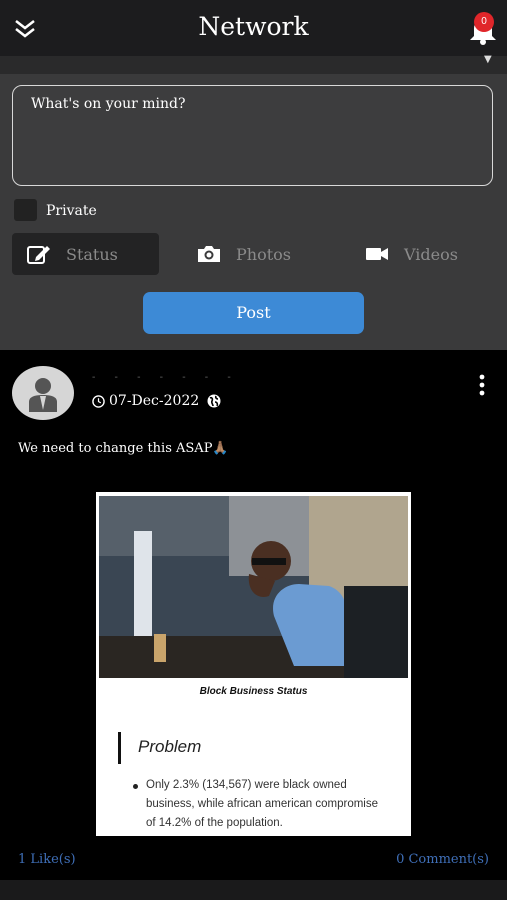 The image size is (507, 900). I want to click on camera-icon, so click(209, 254).